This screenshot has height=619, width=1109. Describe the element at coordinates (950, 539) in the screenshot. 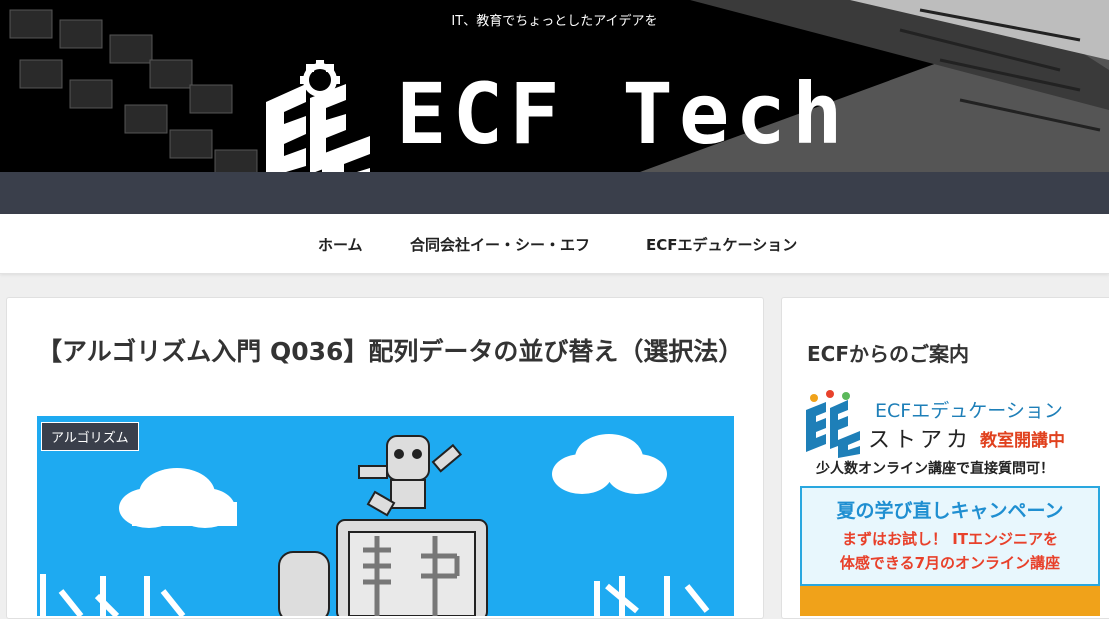

I see `banner-try-text: まずはお試し！ ITエンジニアを` at that location.